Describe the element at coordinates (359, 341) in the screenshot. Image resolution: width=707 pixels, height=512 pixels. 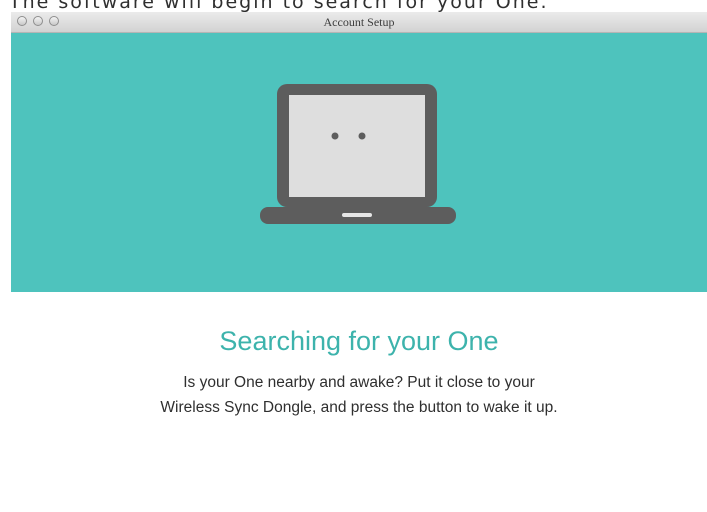
I see `searching-heading: Searching for your One` at that location.